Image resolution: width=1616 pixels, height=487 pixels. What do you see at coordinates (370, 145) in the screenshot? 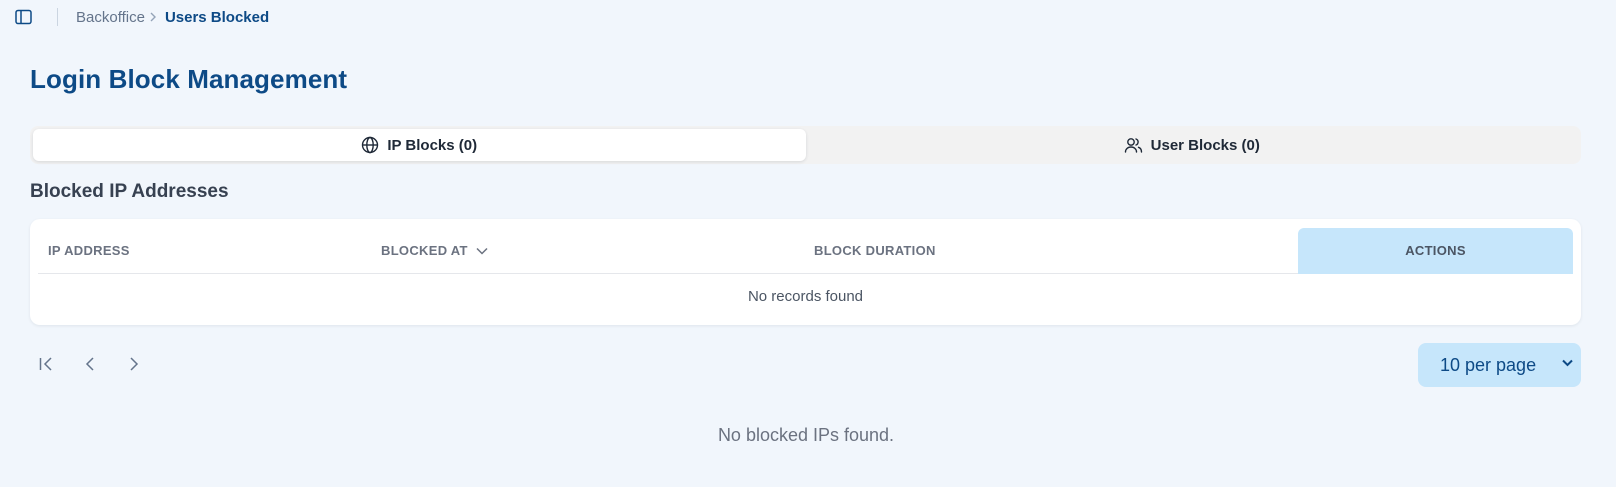
I see `globe-icon` at bounding box center [370, 145].